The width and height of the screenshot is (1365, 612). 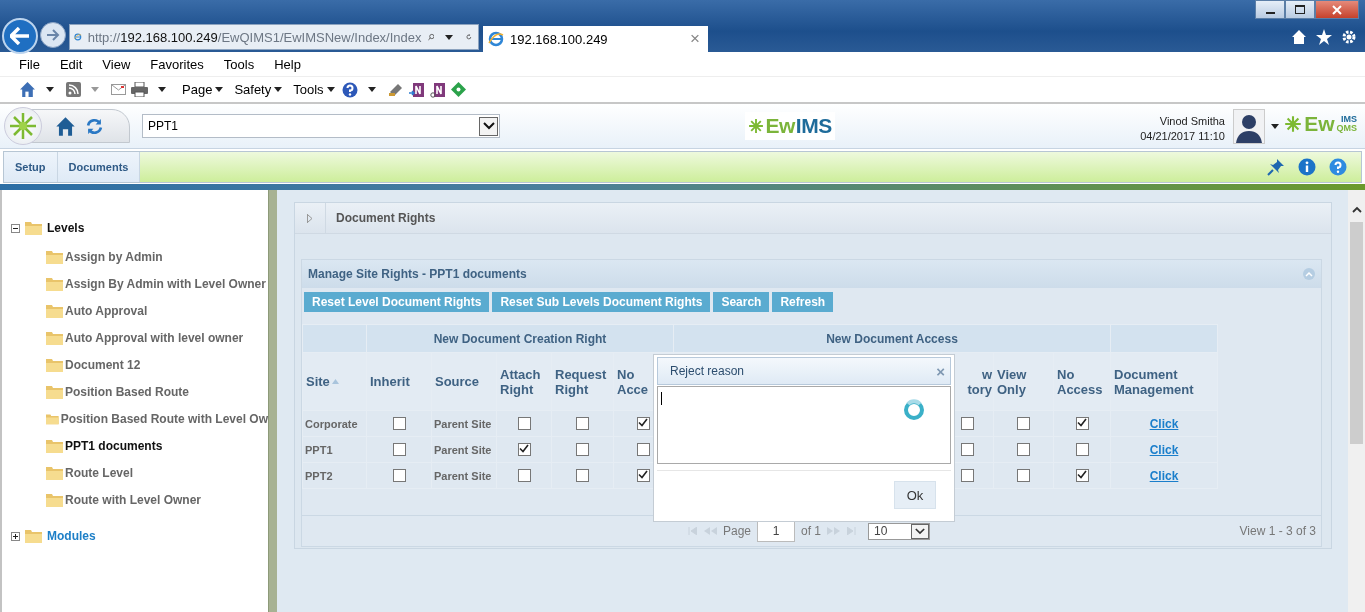 I want to click on app-logo-icon, so click(x=23, y=126).